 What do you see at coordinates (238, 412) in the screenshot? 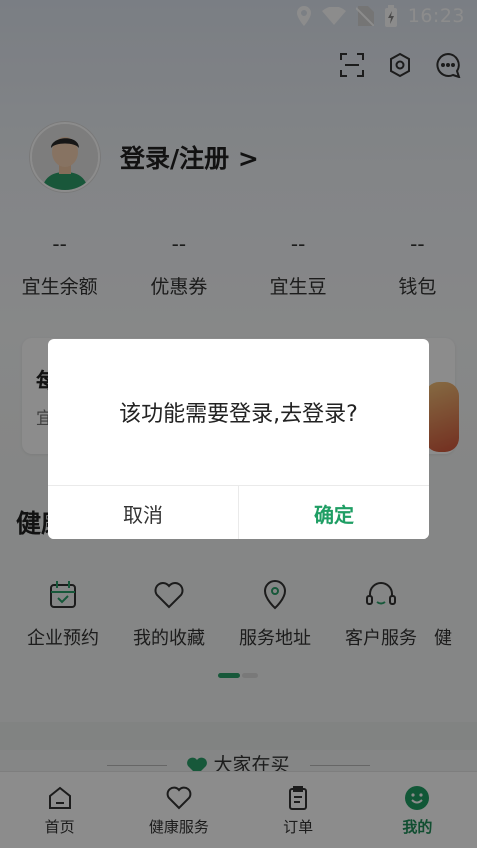
I see `dialog-message: 该功能需要登录,去登录?` at bounding box center [238, 412].